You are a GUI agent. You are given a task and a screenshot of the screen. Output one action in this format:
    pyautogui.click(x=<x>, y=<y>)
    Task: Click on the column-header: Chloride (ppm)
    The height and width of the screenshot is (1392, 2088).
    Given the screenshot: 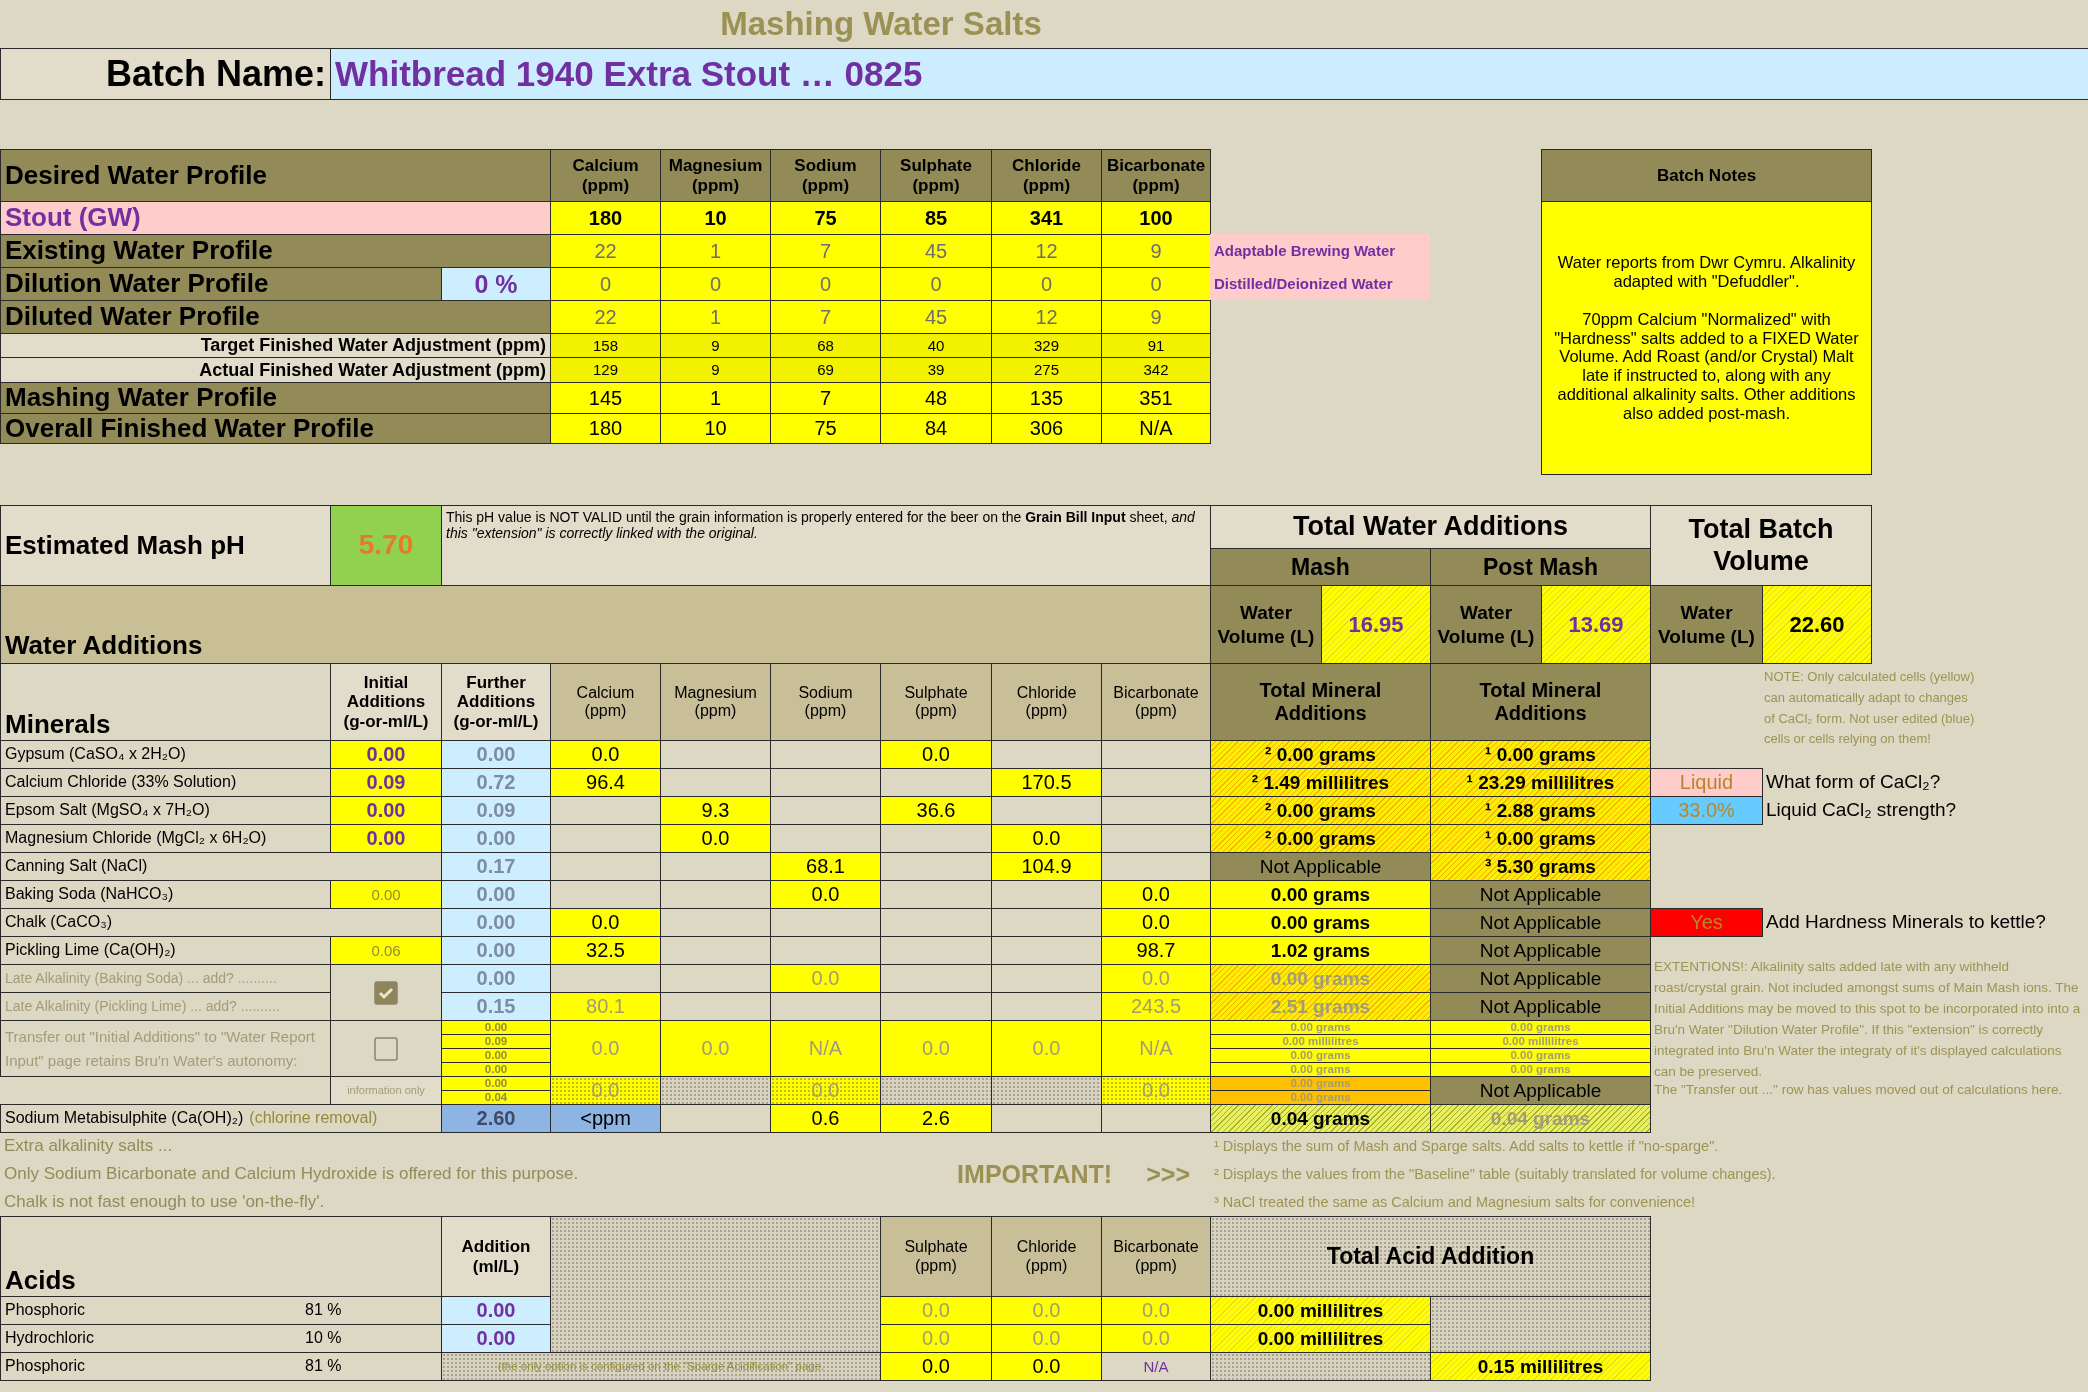 What is the action you would take?
    pyautogui.click(x=1046, y=702)
    